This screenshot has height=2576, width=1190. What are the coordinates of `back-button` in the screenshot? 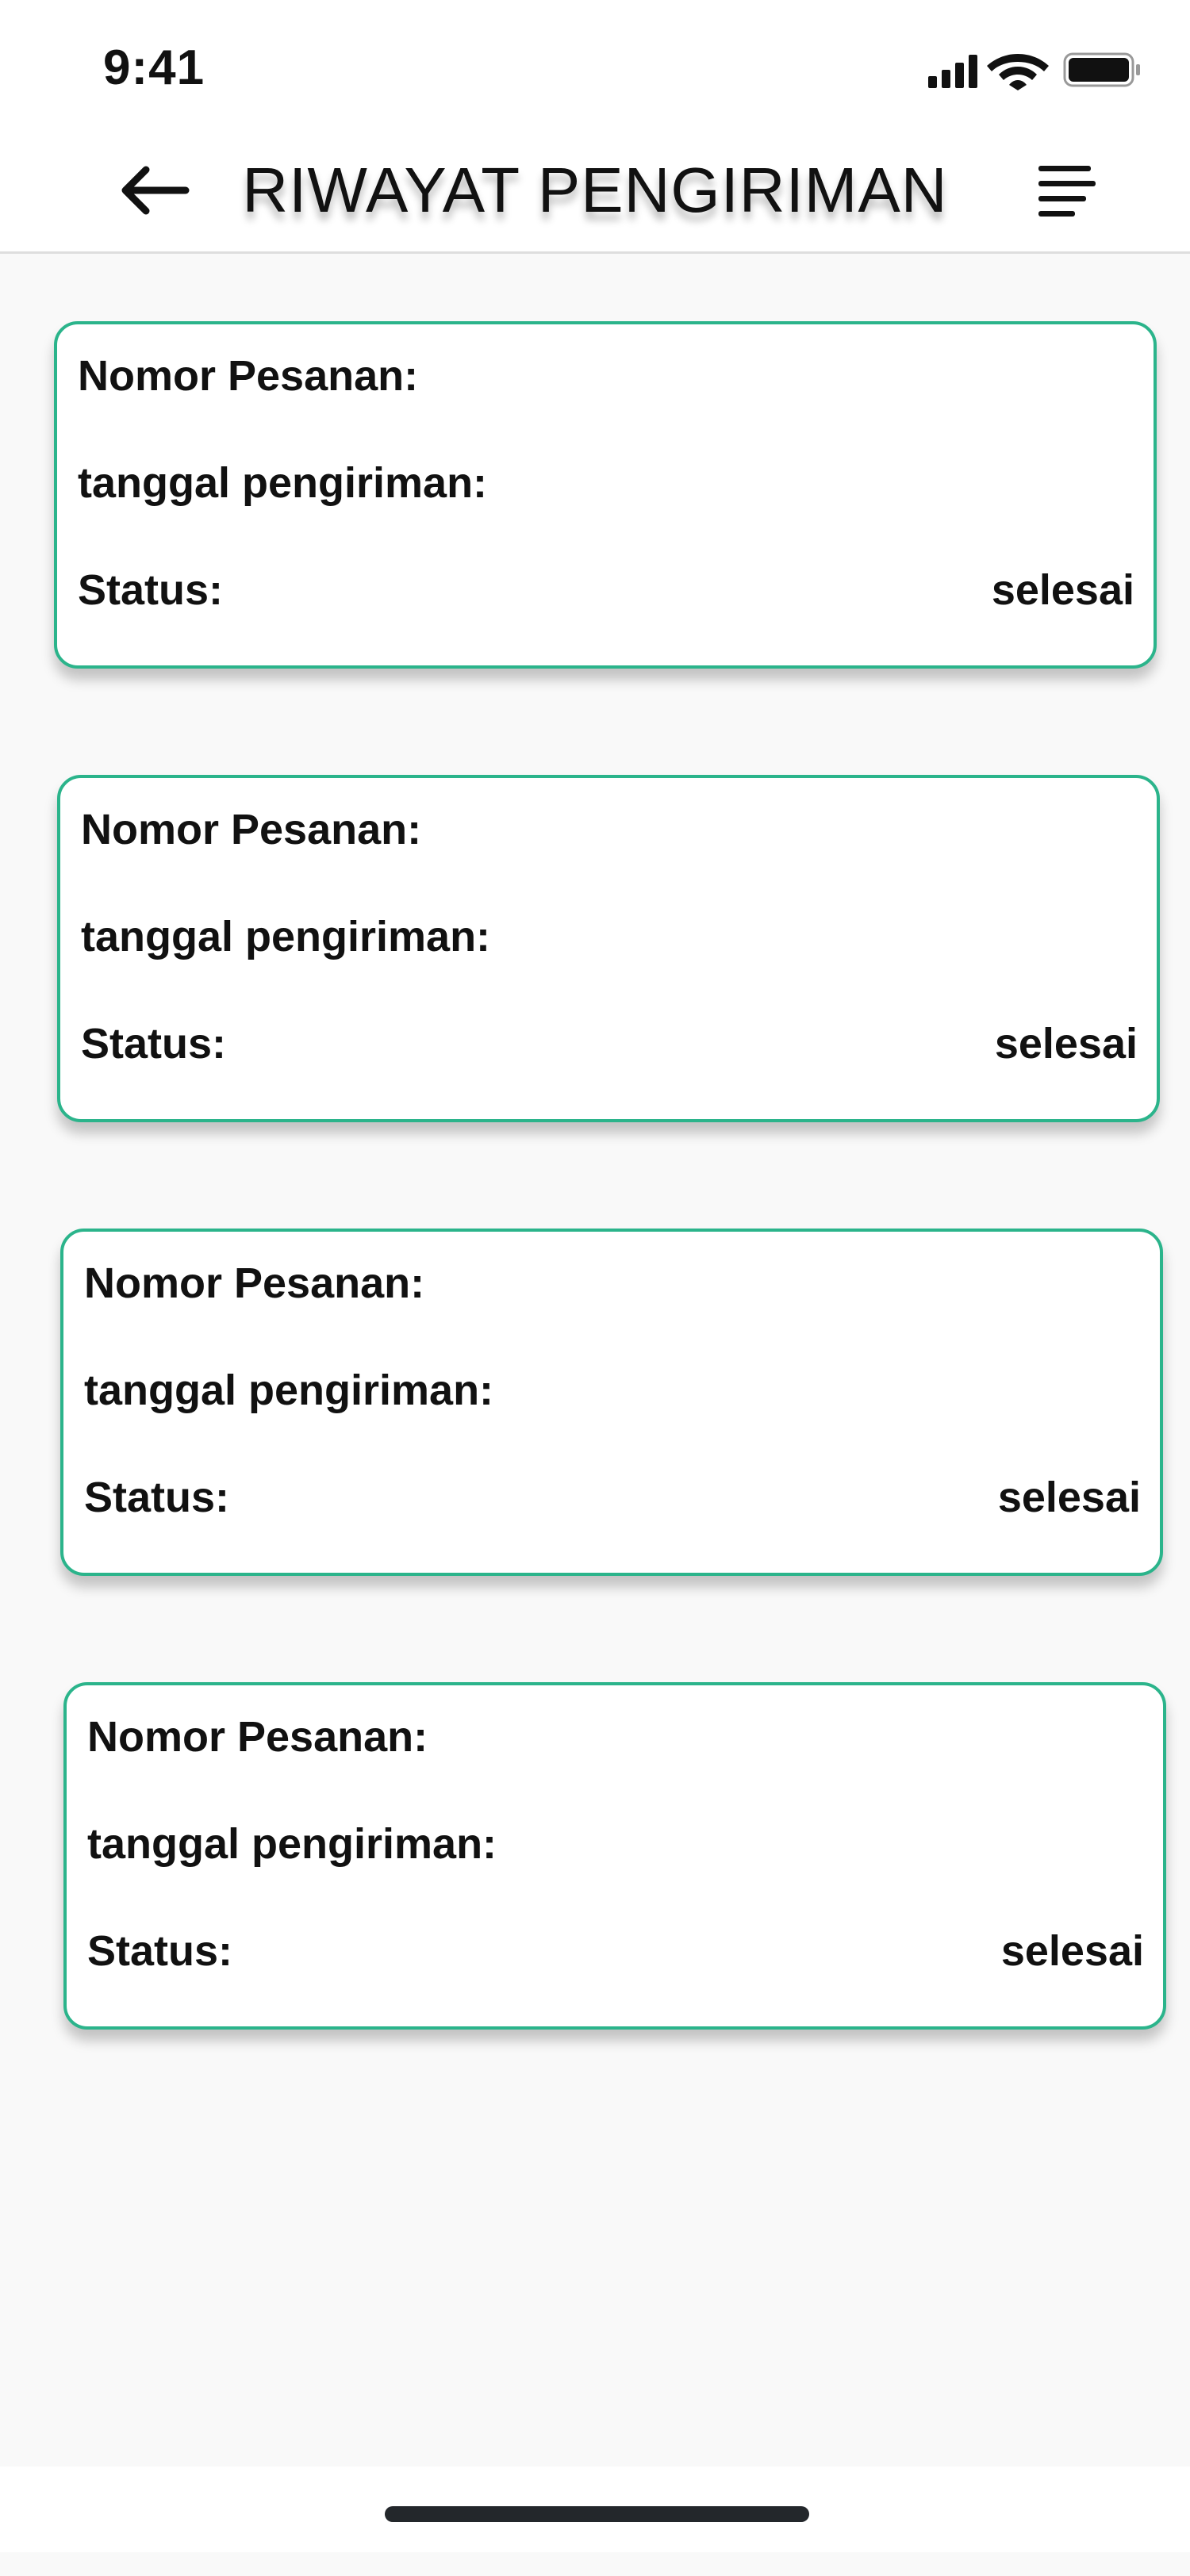 It's located at (154, 191).